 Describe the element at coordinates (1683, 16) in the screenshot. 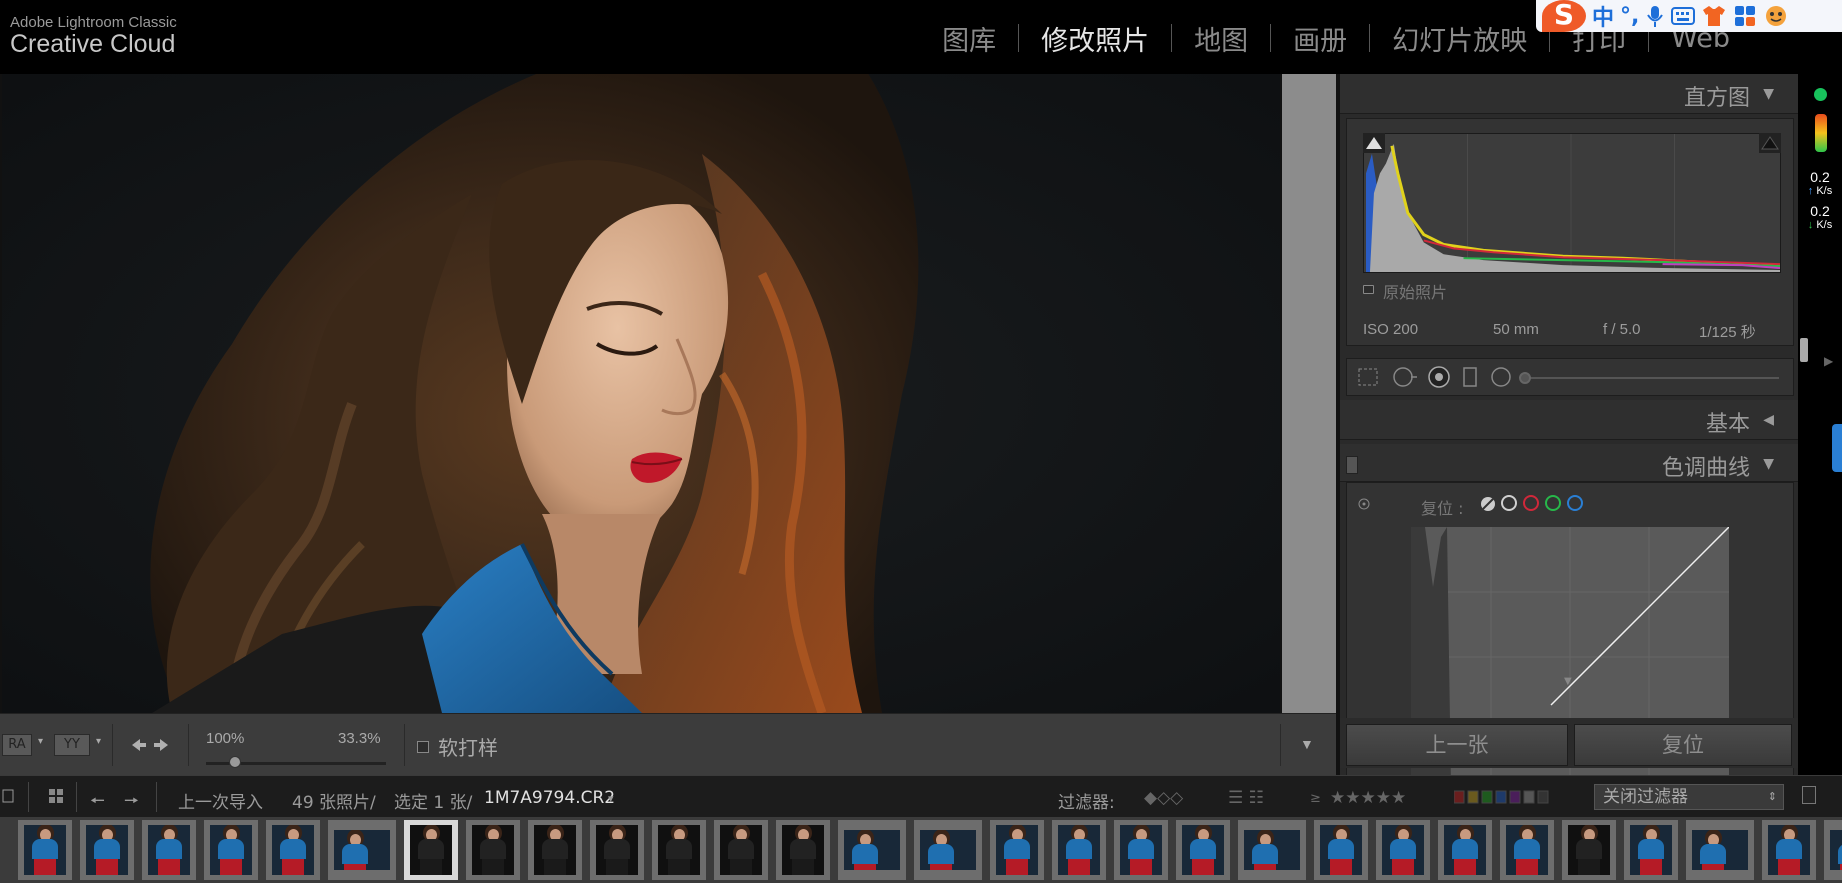

I see `keyboard-icon` at that location.